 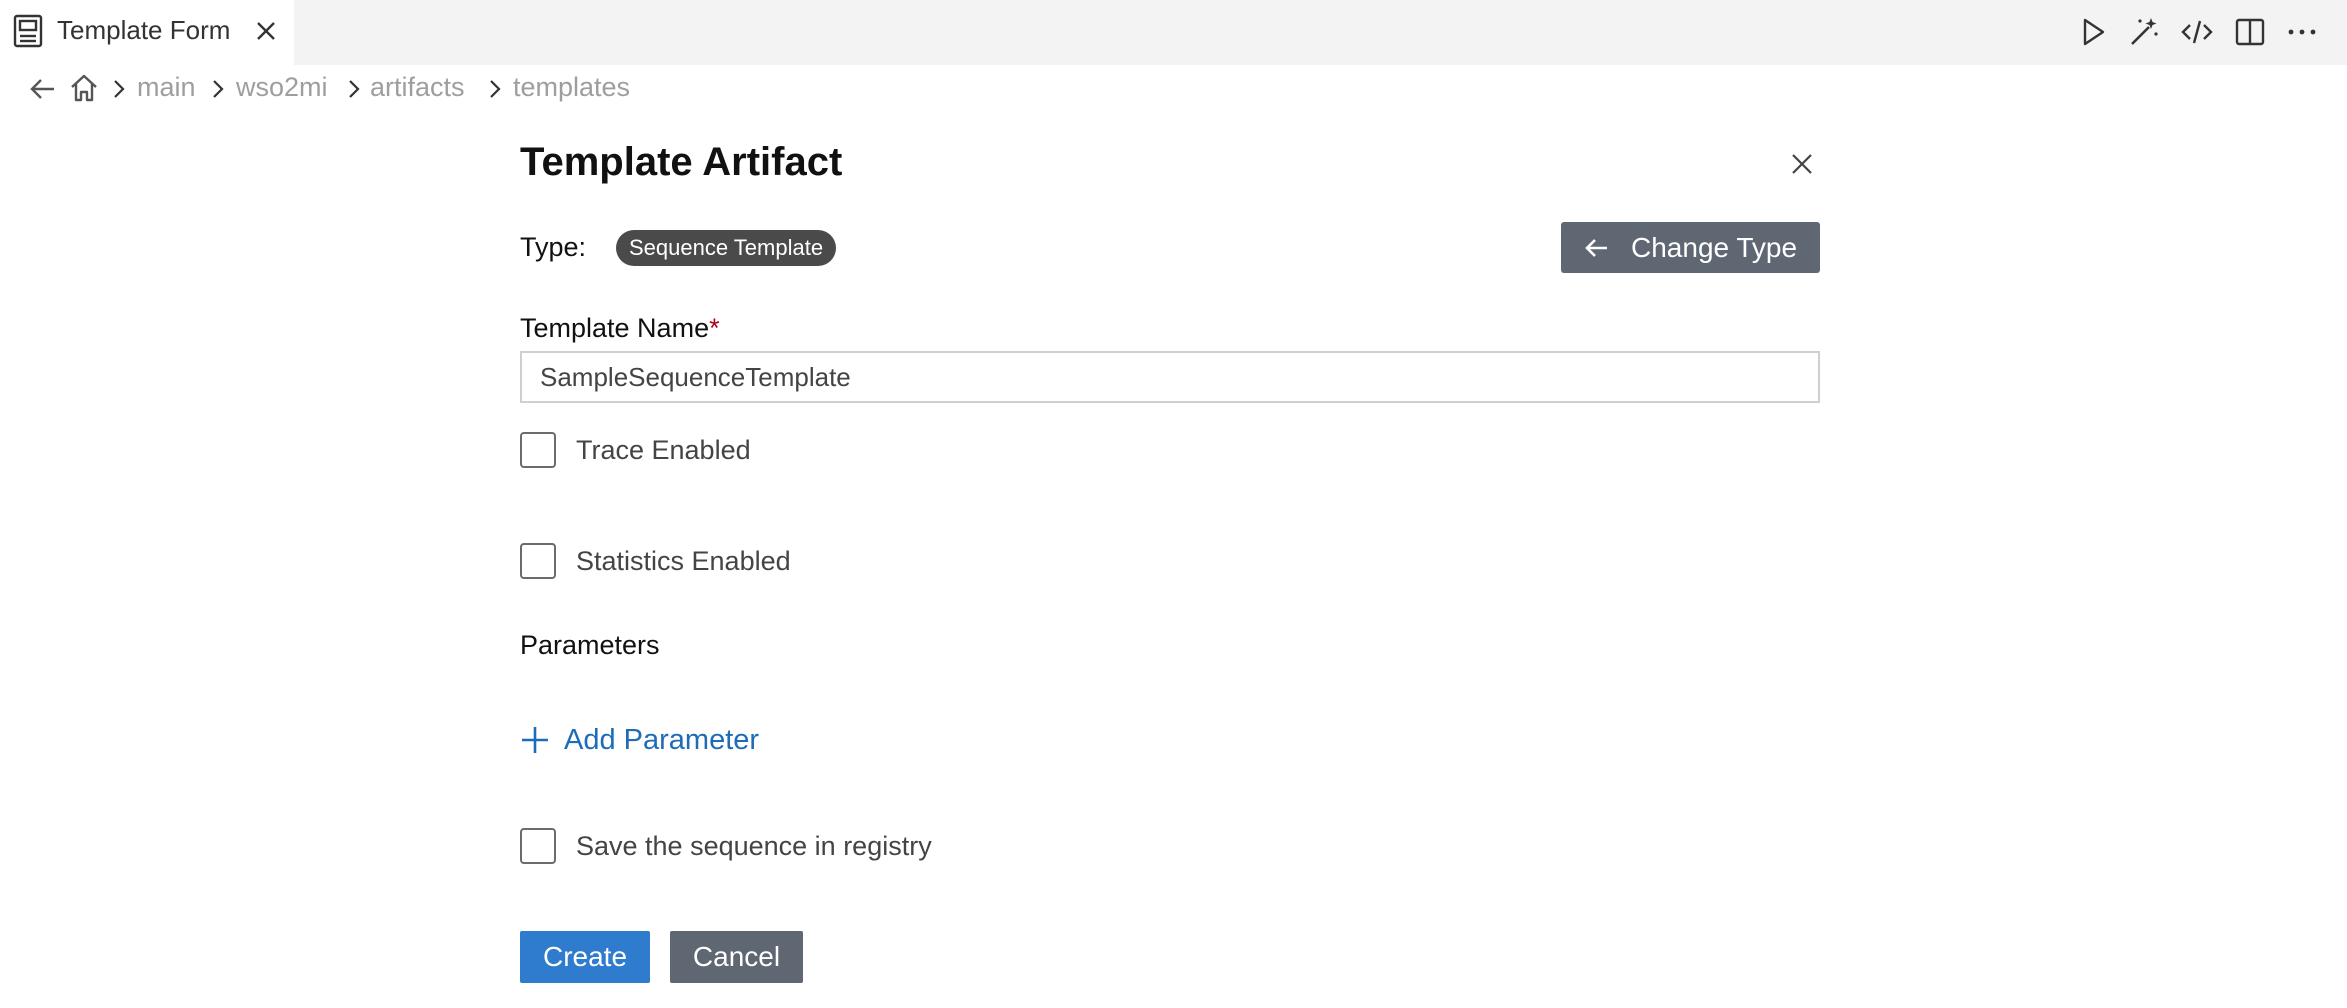 I want to click on cancel-button: Cancel, so click(x=736, y=957).